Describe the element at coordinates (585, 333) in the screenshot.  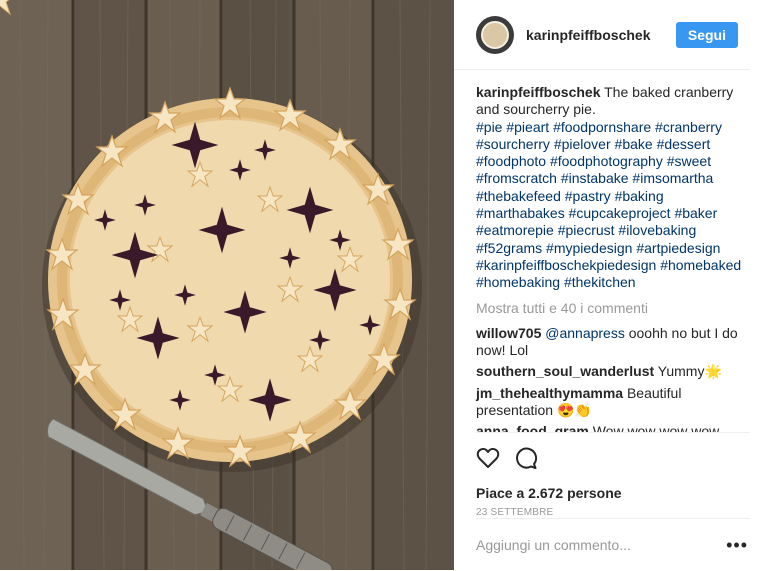
I see `comment-mention-link: @annapress` at that location.